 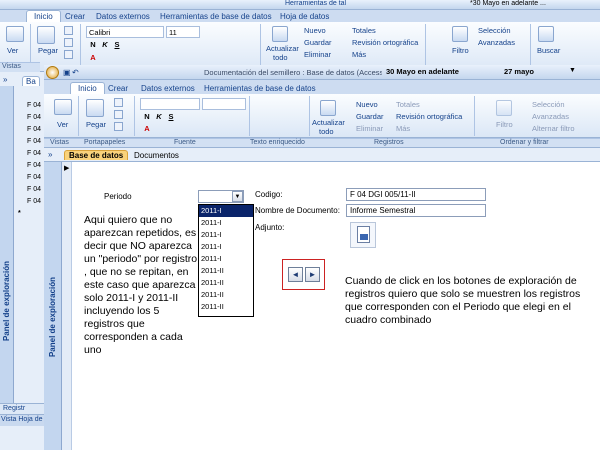 What do you see at coordinates (474, 116) in the screenshot?
I see `group-separator` at bounding box center [474, 116].